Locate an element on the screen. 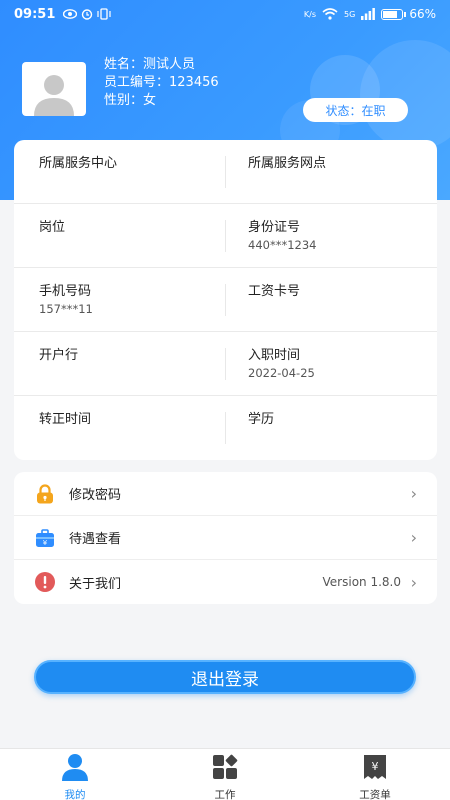  info-field: 岗位 is located at coordinates (52, 227).